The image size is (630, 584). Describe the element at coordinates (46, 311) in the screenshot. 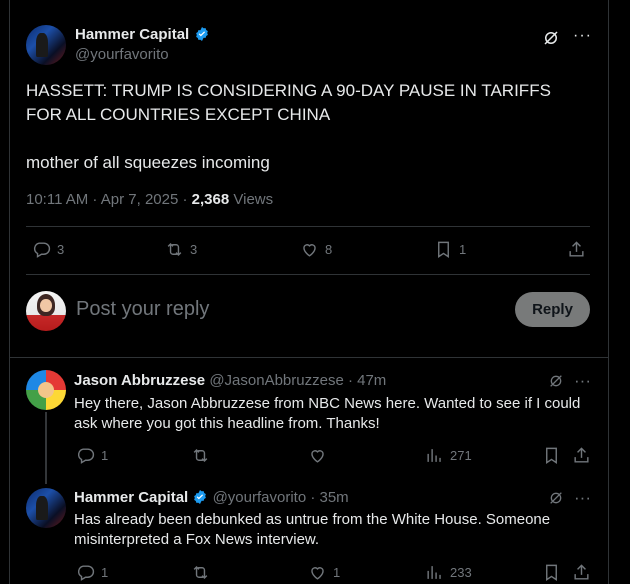

I see `my-avatar` at that location.